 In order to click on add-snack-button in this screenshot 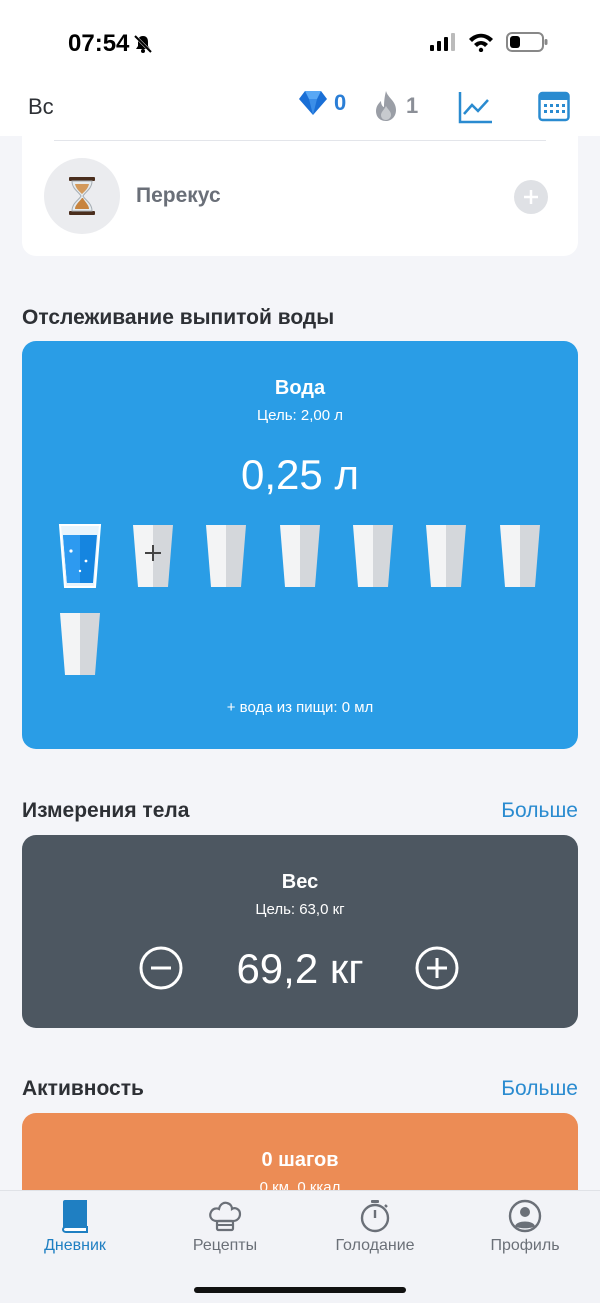, I will do `click(531, 197)`.